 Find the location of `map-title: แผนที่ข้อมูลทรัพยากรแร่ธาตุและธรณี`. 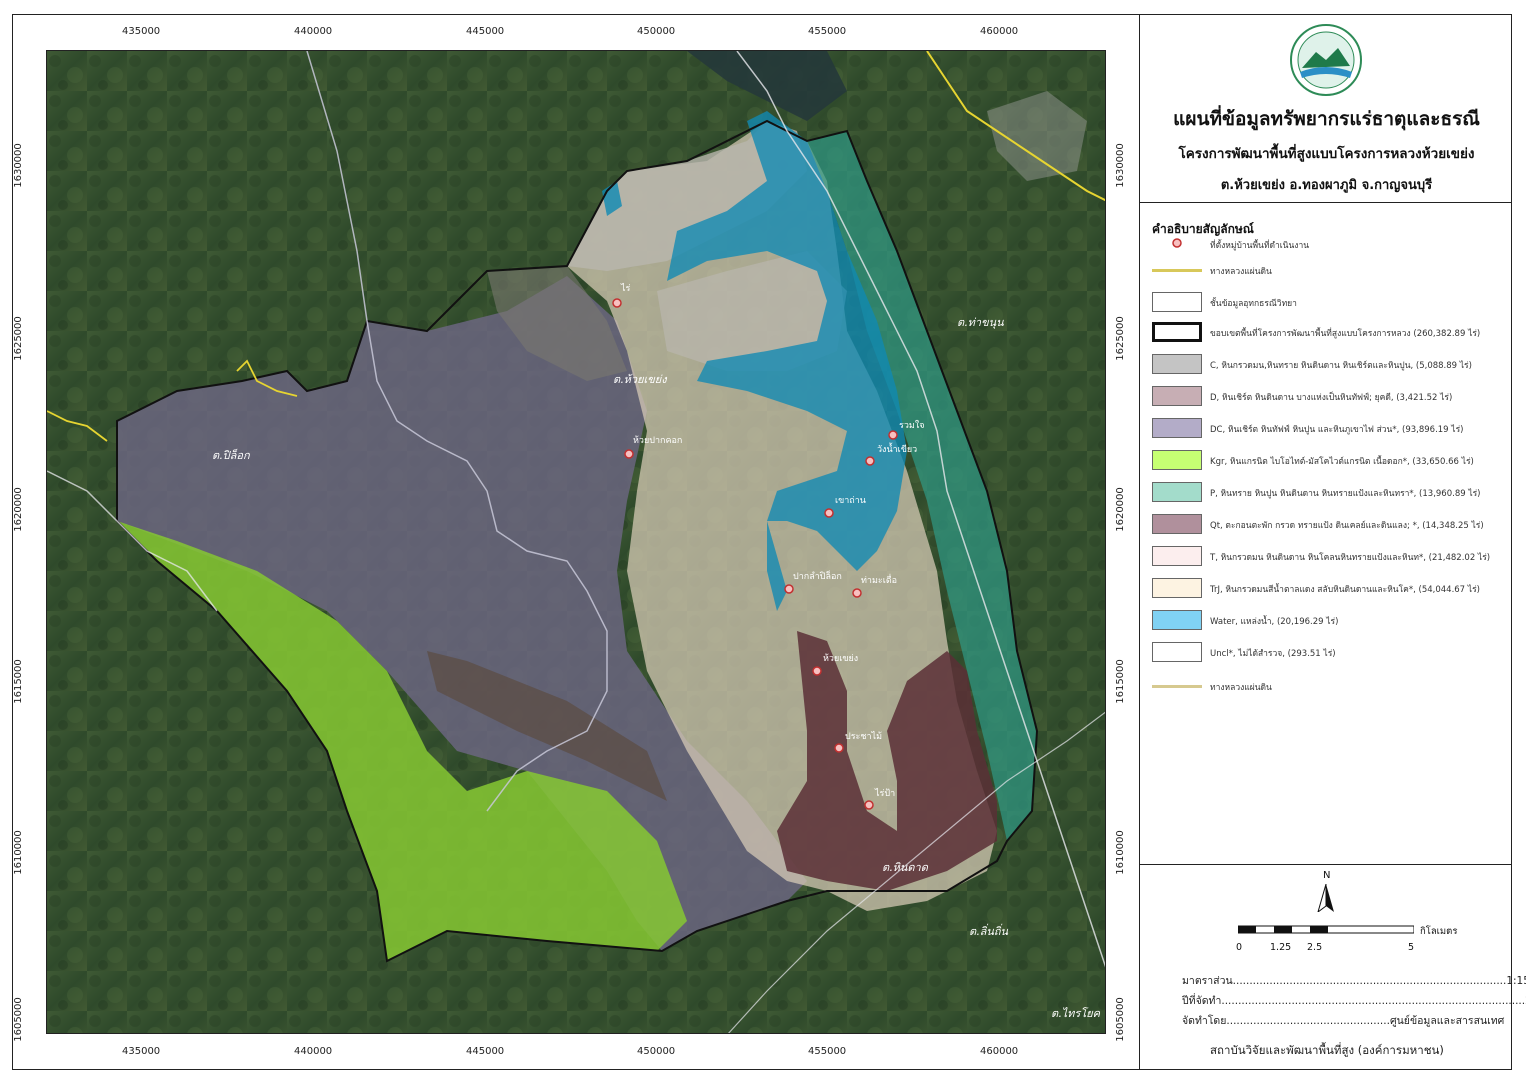

map-title: แผนที่ข้อมูลทรัพยากรแร่ธาตุและธรณี is located at coordinates (1326, 119).